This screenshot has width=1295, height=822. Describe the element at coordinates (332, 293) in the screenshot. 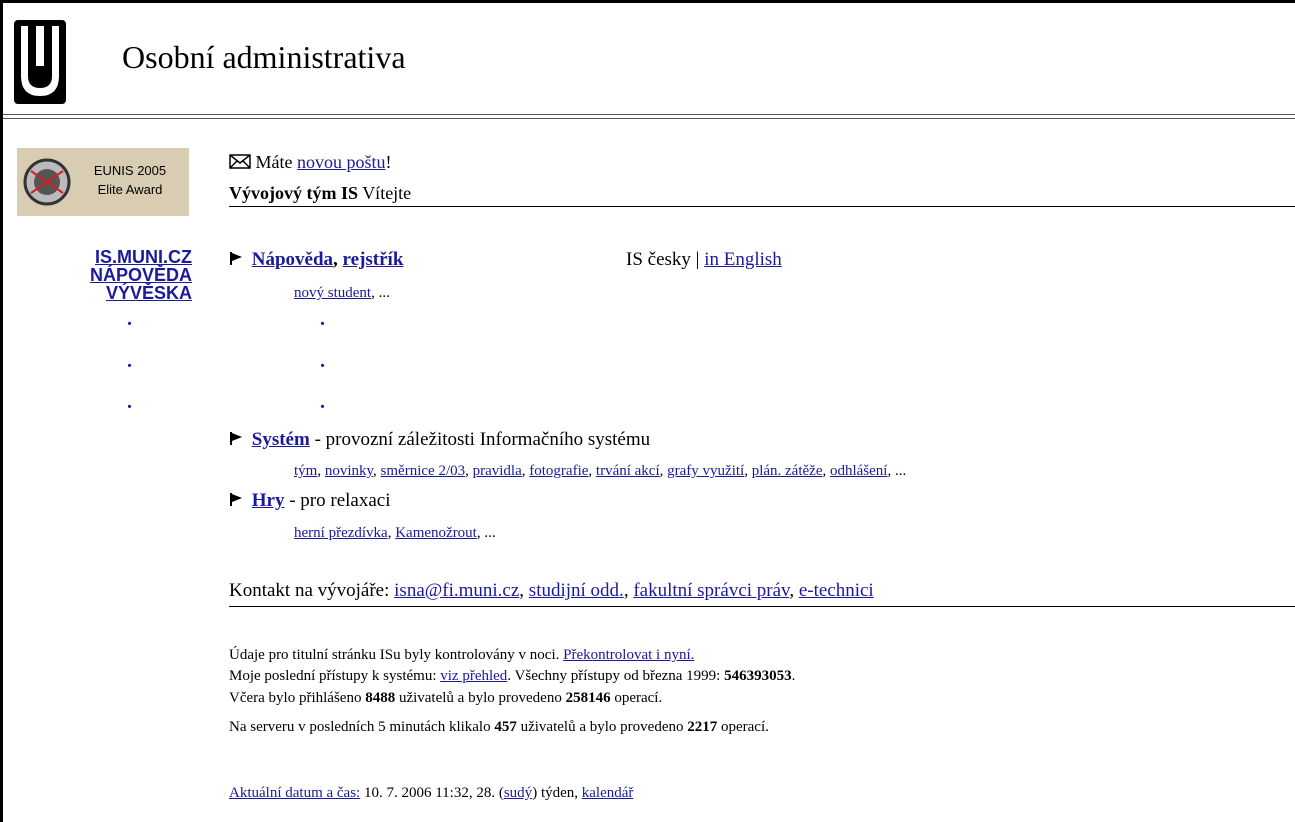

I see `new-student-link: nový student` at that location.